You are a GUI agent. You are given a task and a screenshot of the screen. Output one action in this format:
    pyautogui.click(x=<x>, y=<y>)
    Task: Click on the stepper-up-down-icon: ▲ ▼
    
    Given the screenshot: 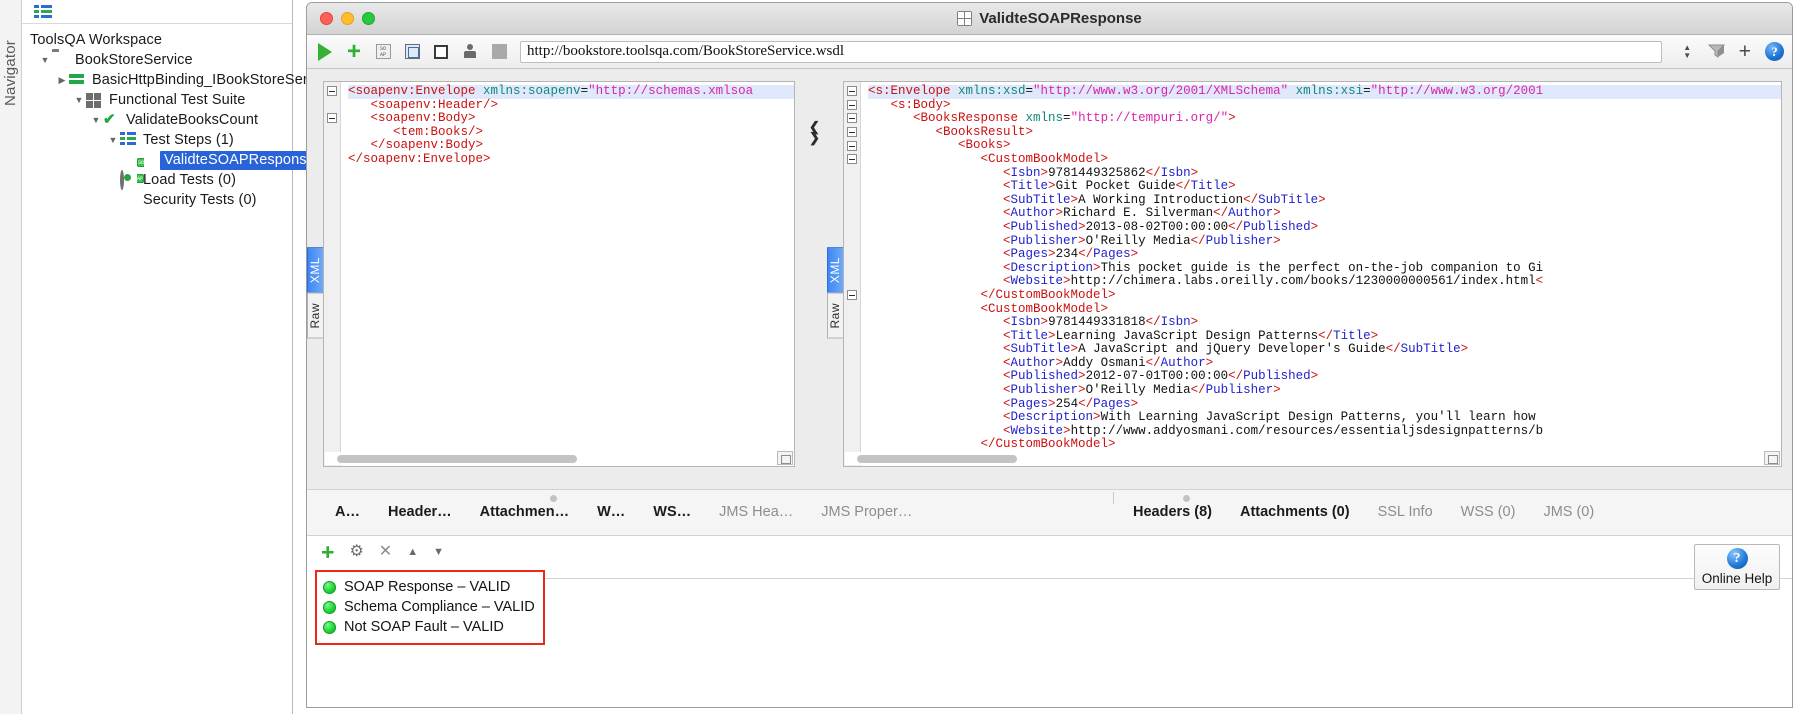 What is the action you would take?
    pyautogui.click(x=1687, y=52)
    